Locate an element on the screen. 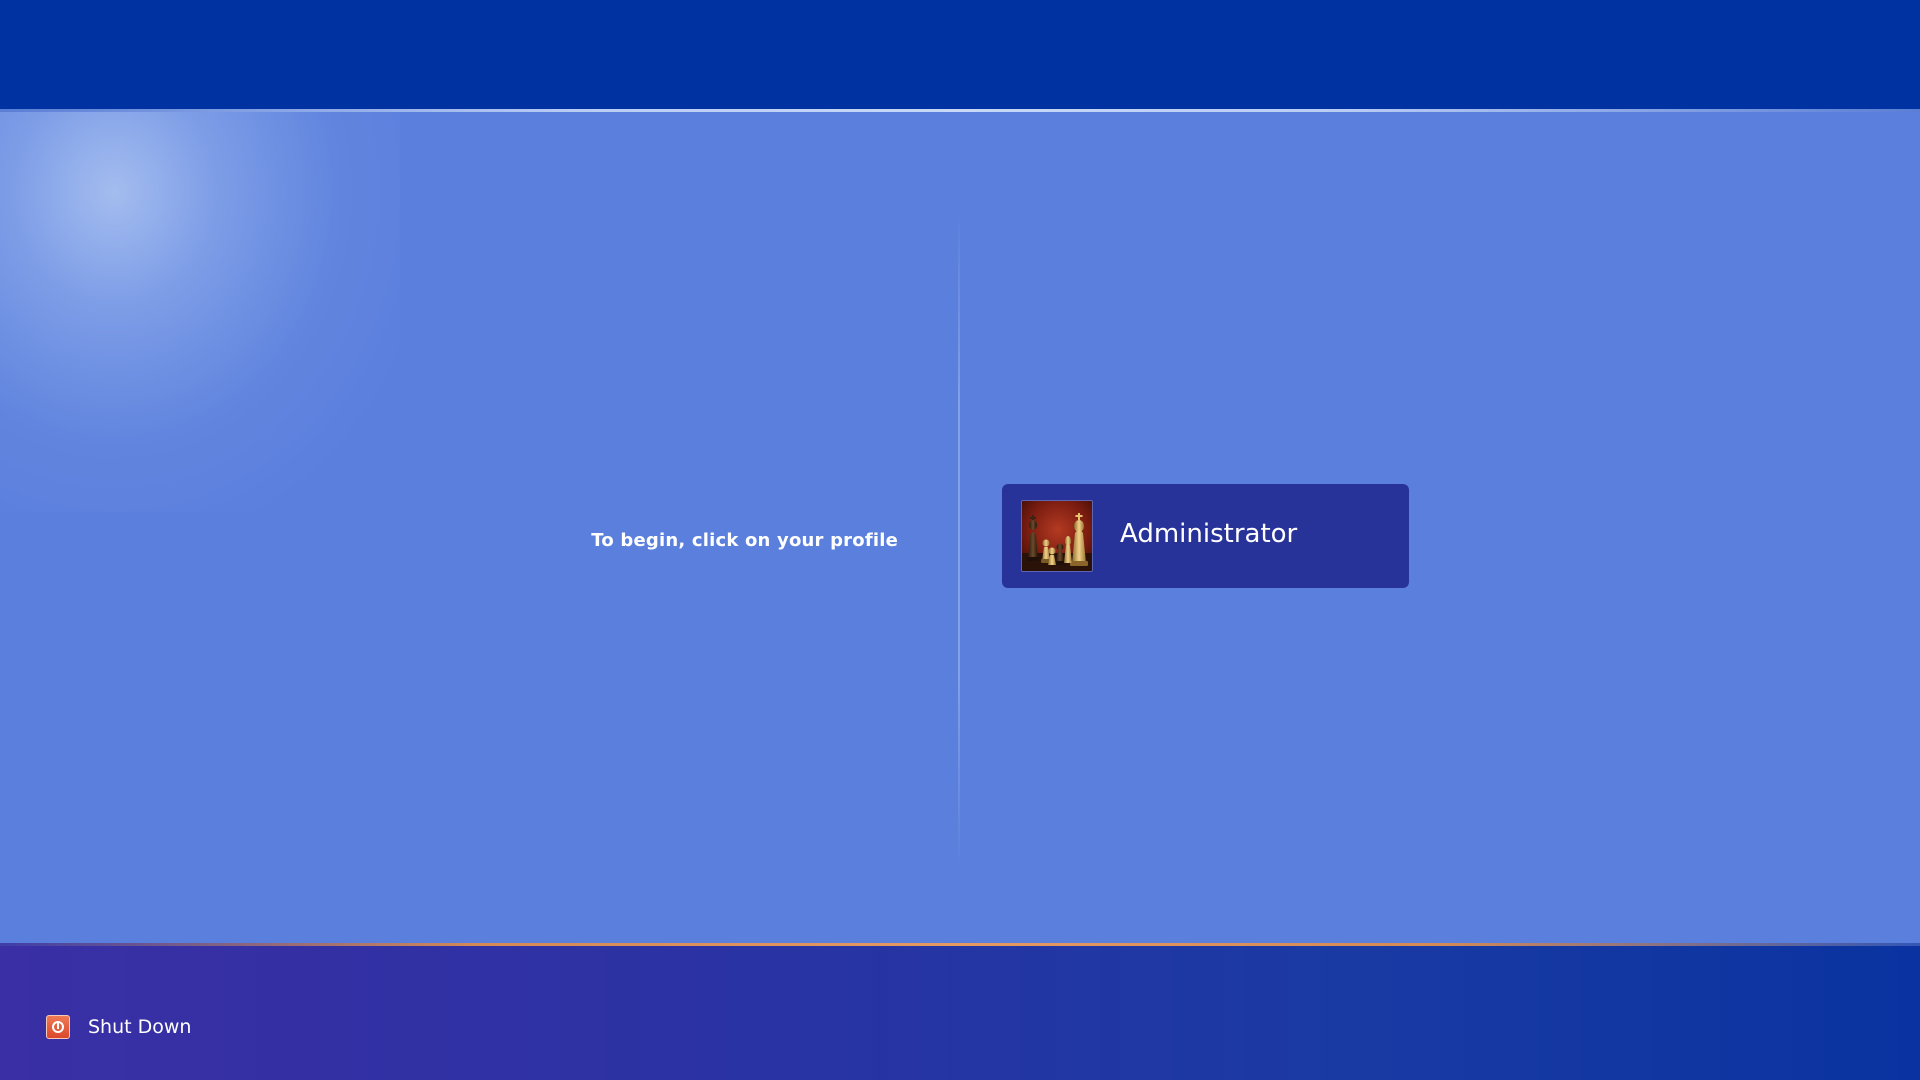 This screenshot has width=1920, height=1080. chess-pieces-avatar is located at coordinates (1057, 536).